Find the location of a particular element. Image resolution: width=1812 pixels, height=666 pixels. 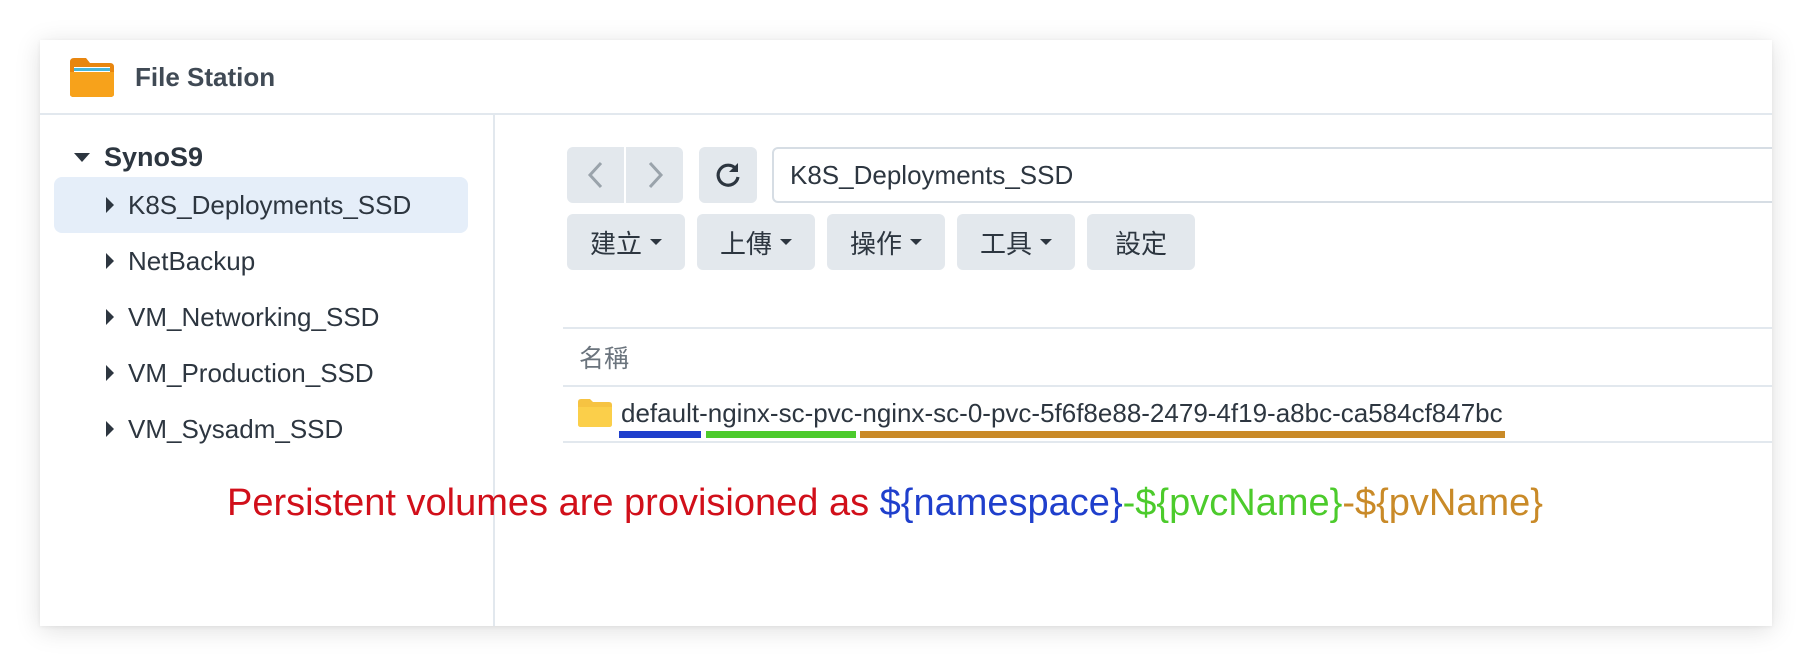

sidebar-item-label: NetBackup is located at coordinates (192, 260).